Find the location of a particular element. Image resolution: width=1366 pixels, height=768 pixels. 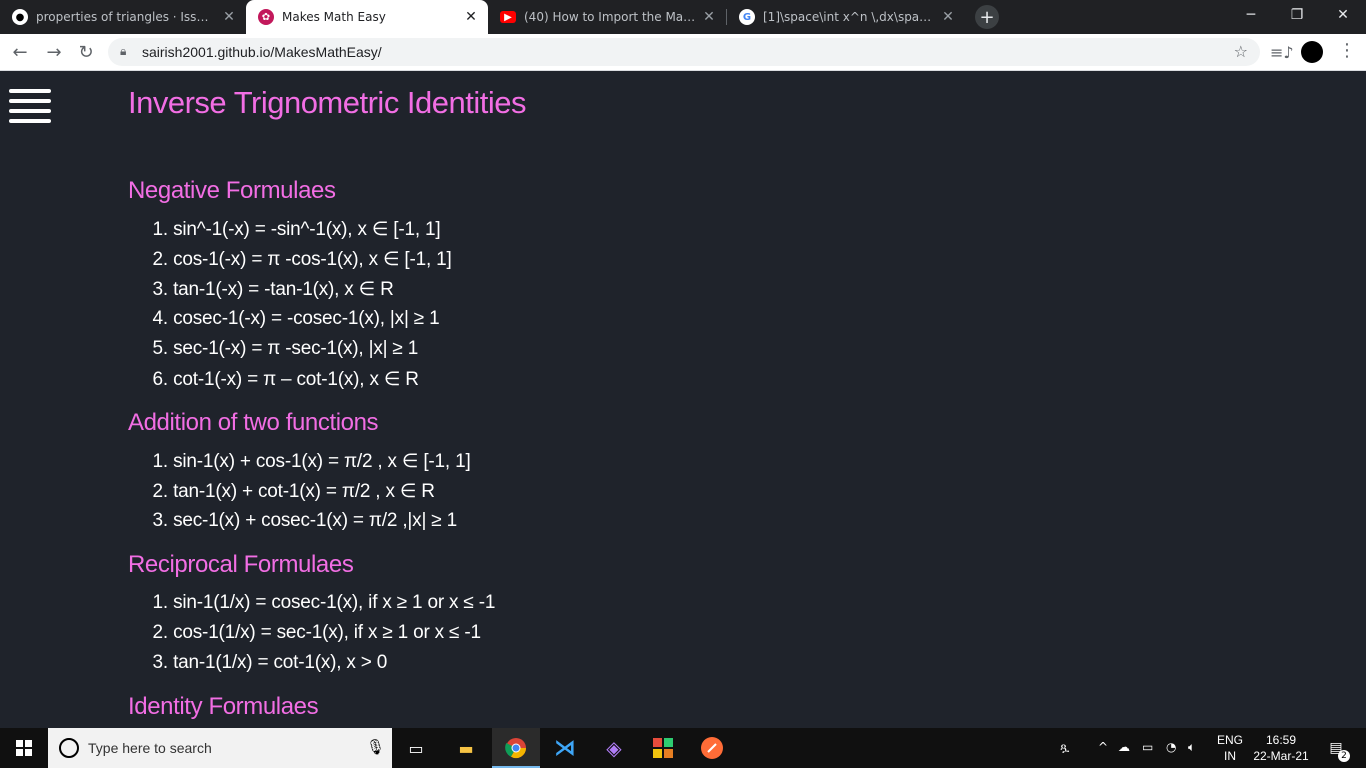

section-heading-reciprocal: Reciprocal Formulaes is located at coordinates (241, 564).